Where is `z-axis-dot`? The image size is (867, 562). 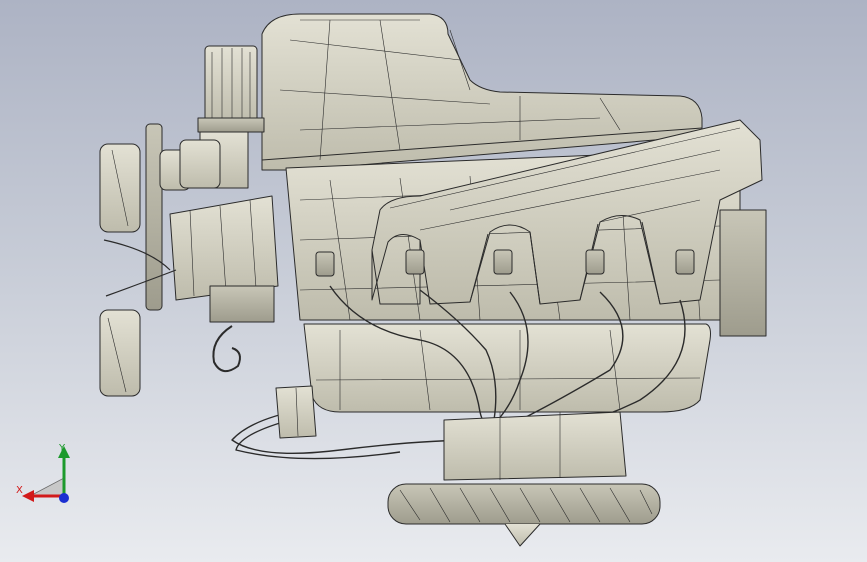 z-axis-dot is located at coordinates (64, 498).